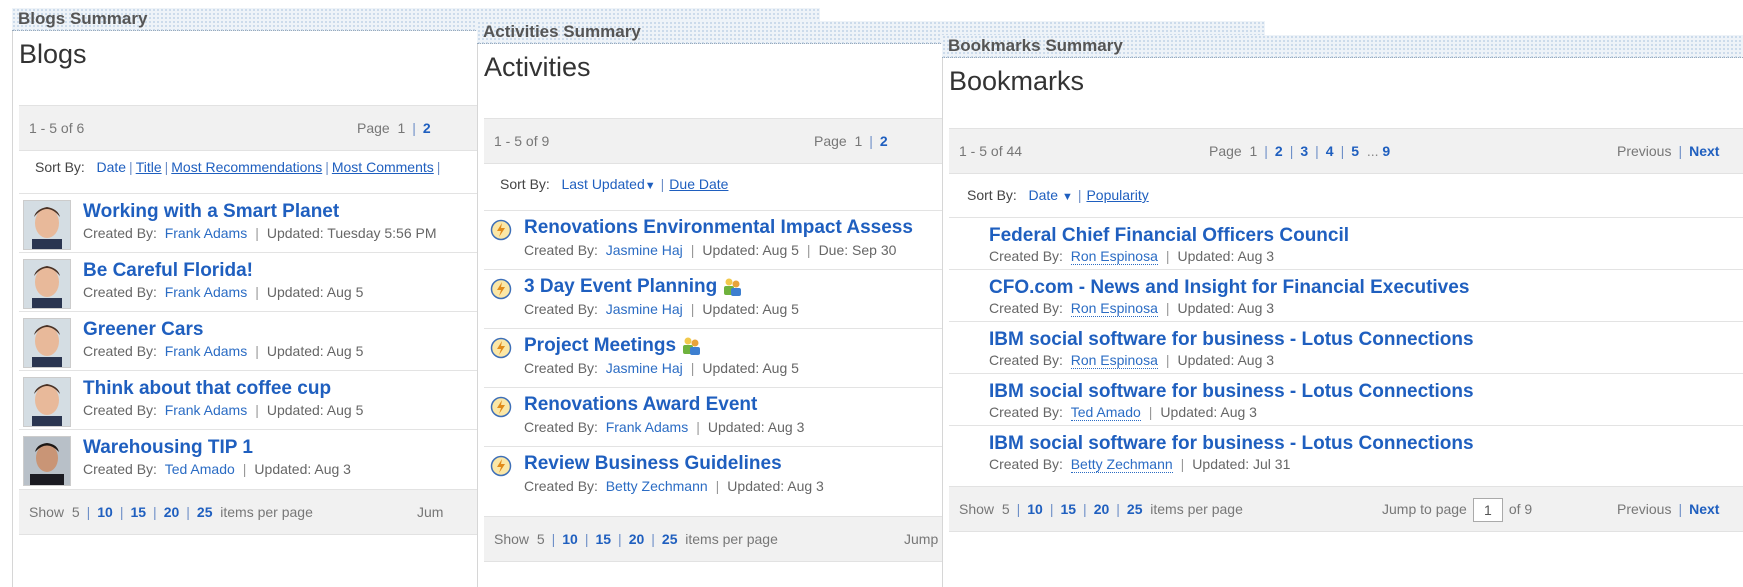 The image size is (1743, 587). Describe the element at coordinates (1330, 151) in the screenshot. I see `bookmarks-page-4-link: 4` at that location.